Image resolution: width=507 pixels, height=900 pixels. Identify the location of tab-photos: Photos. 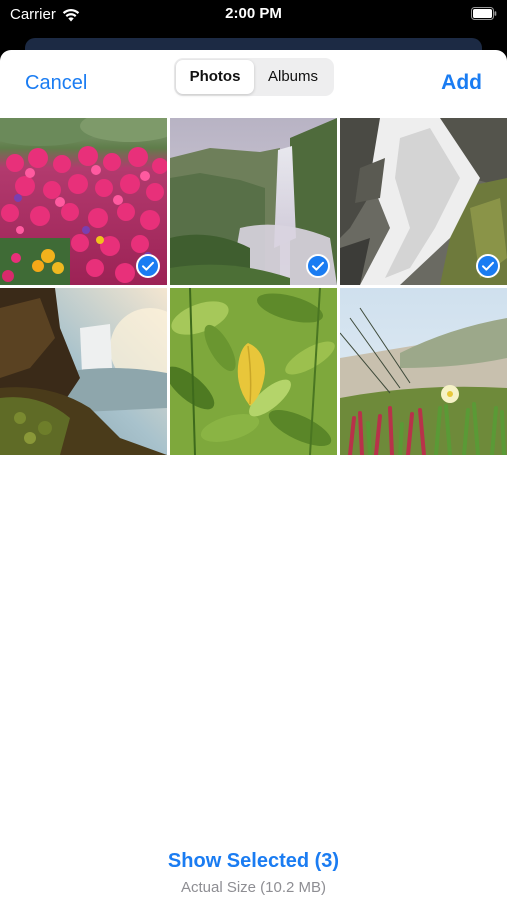
(215, 77).